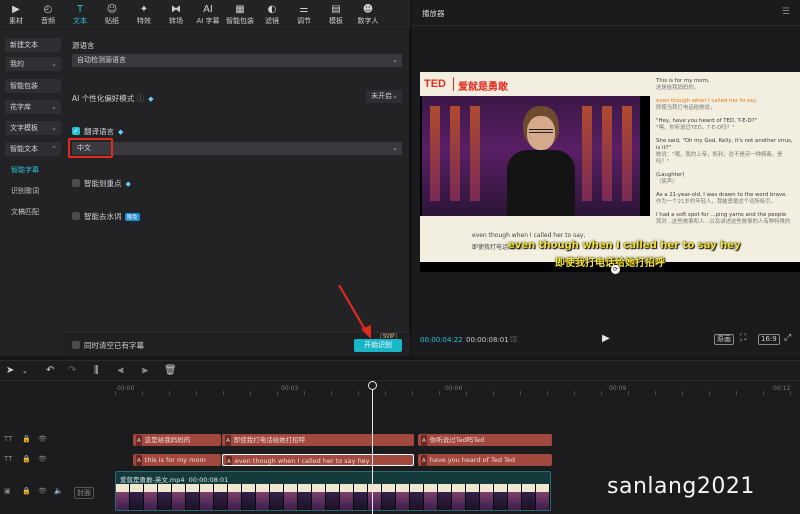  Describe the element at coordinates (384, 96) in the screenshot. I see `ai-preference-select: 未开启 ⌄` at that location.